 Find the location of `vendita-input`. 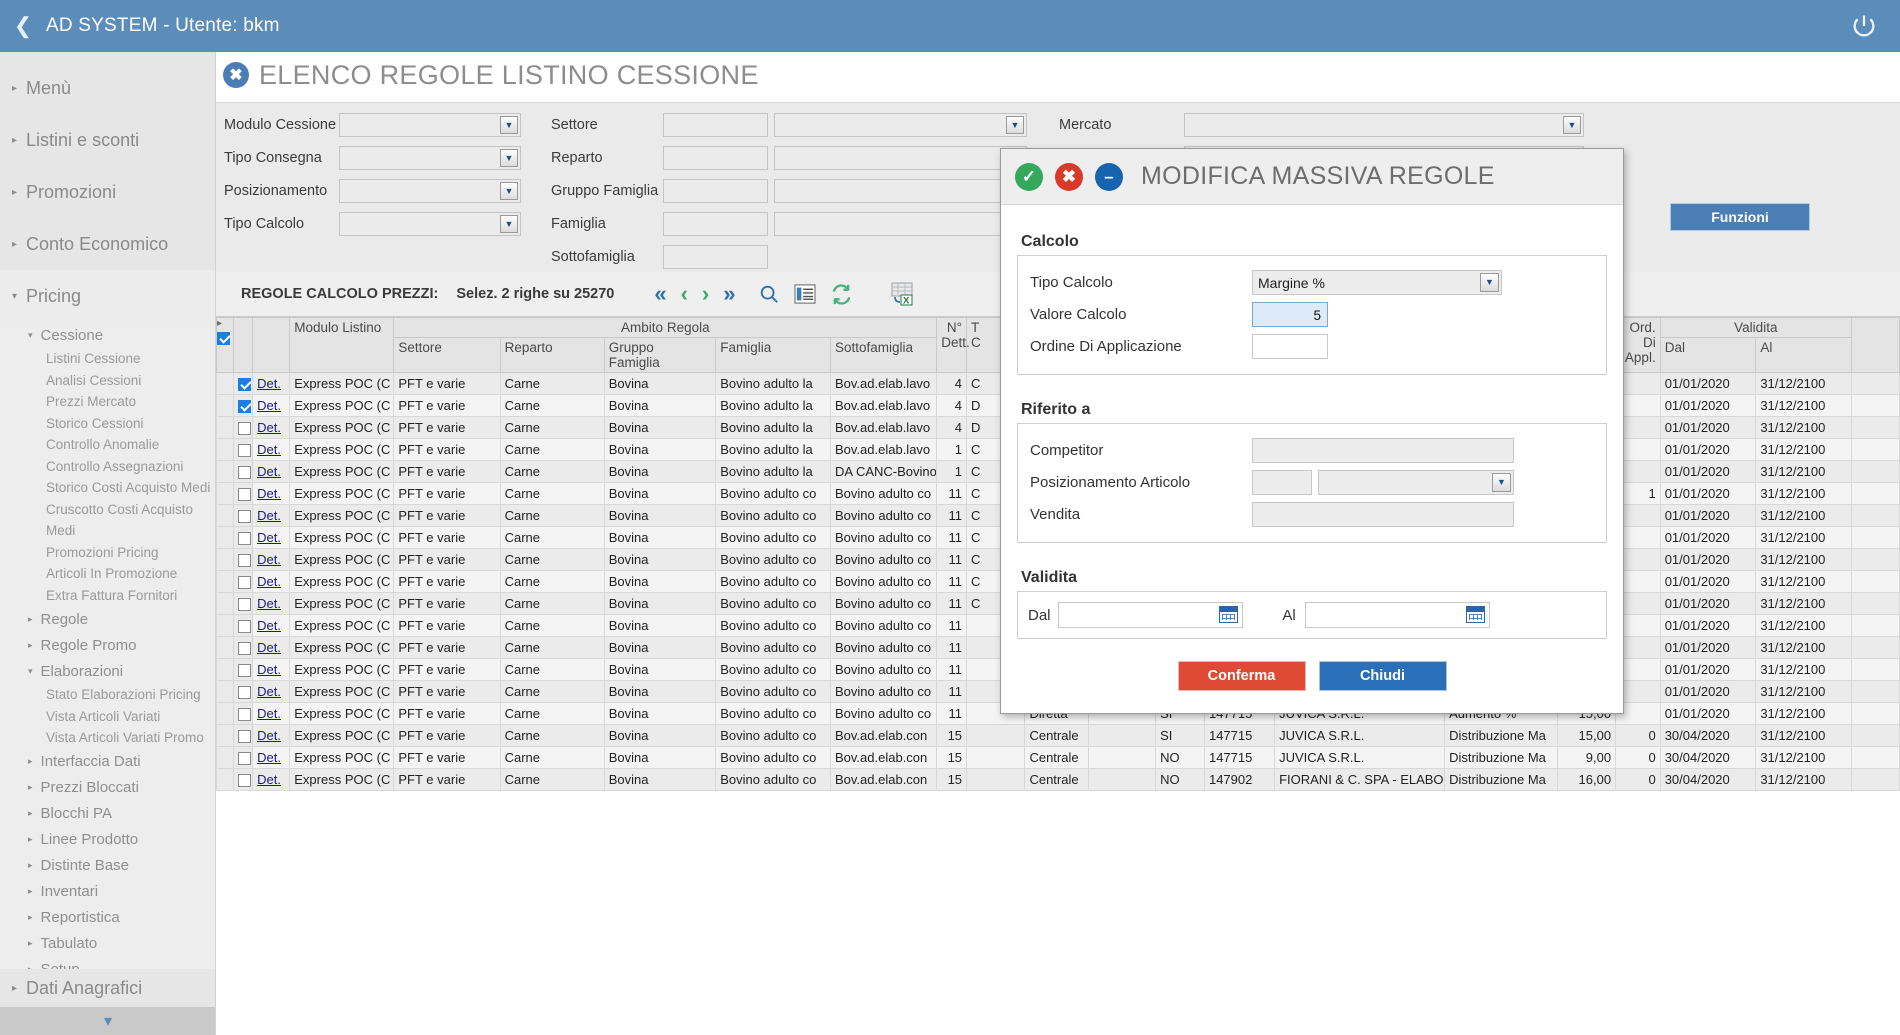

vendita-input is located at coordinates (1383, 514).